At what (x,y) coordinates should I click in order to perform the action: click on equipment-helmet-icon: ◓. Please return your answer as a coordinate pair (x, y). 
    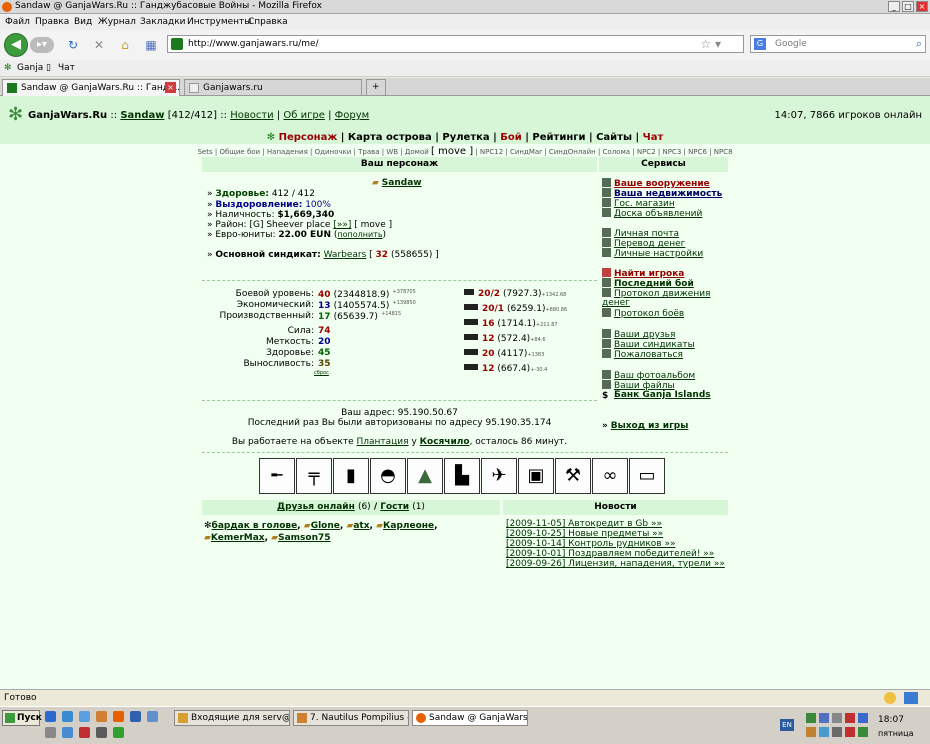
    Looking at the image, I should click on (388, 476).